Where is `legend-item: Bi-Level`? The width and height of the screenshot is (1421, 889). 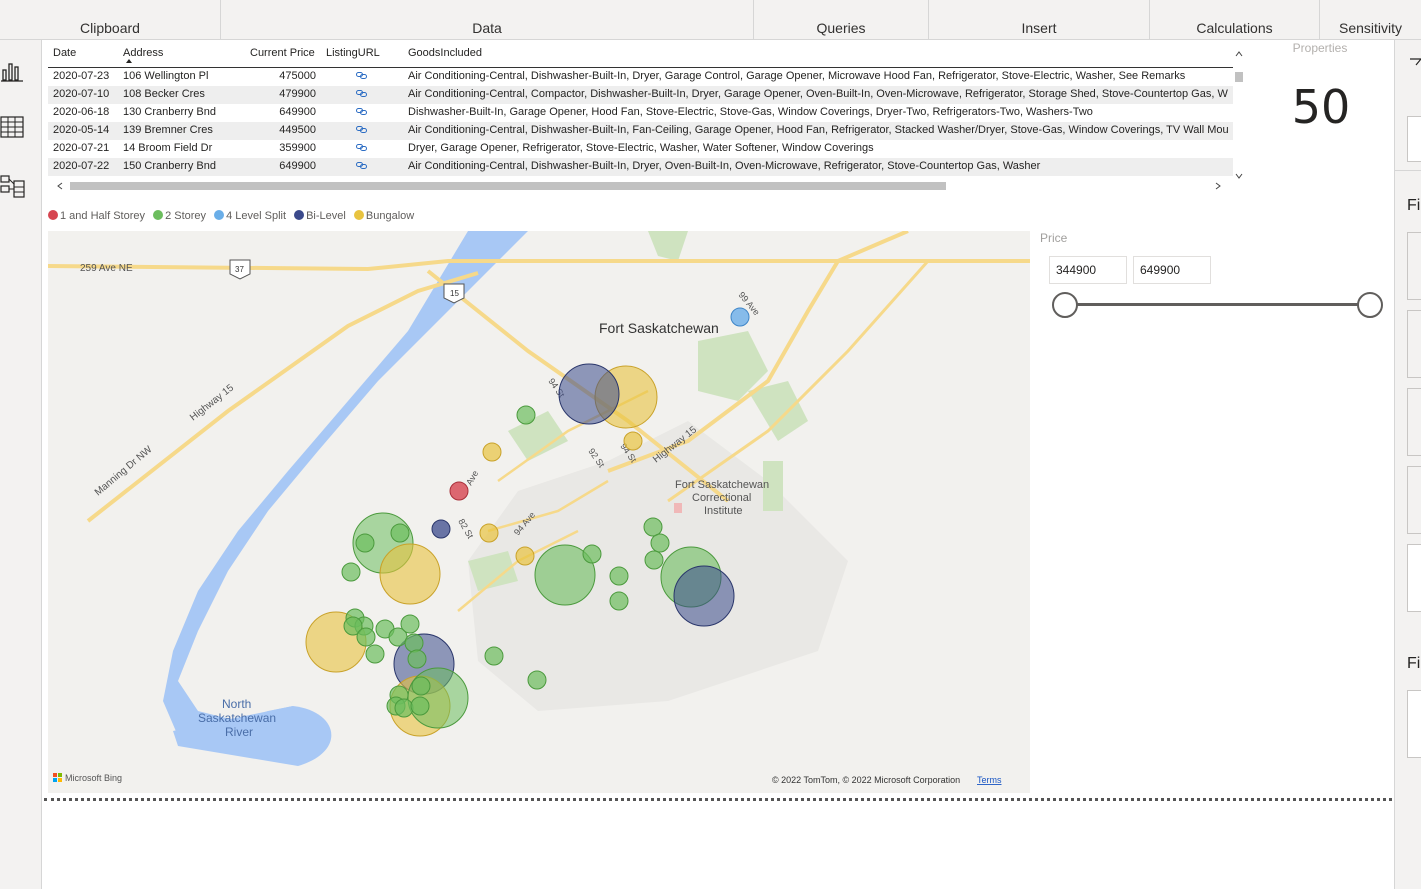
legend-item: Bi-Level is located at coordinates (320, 216).